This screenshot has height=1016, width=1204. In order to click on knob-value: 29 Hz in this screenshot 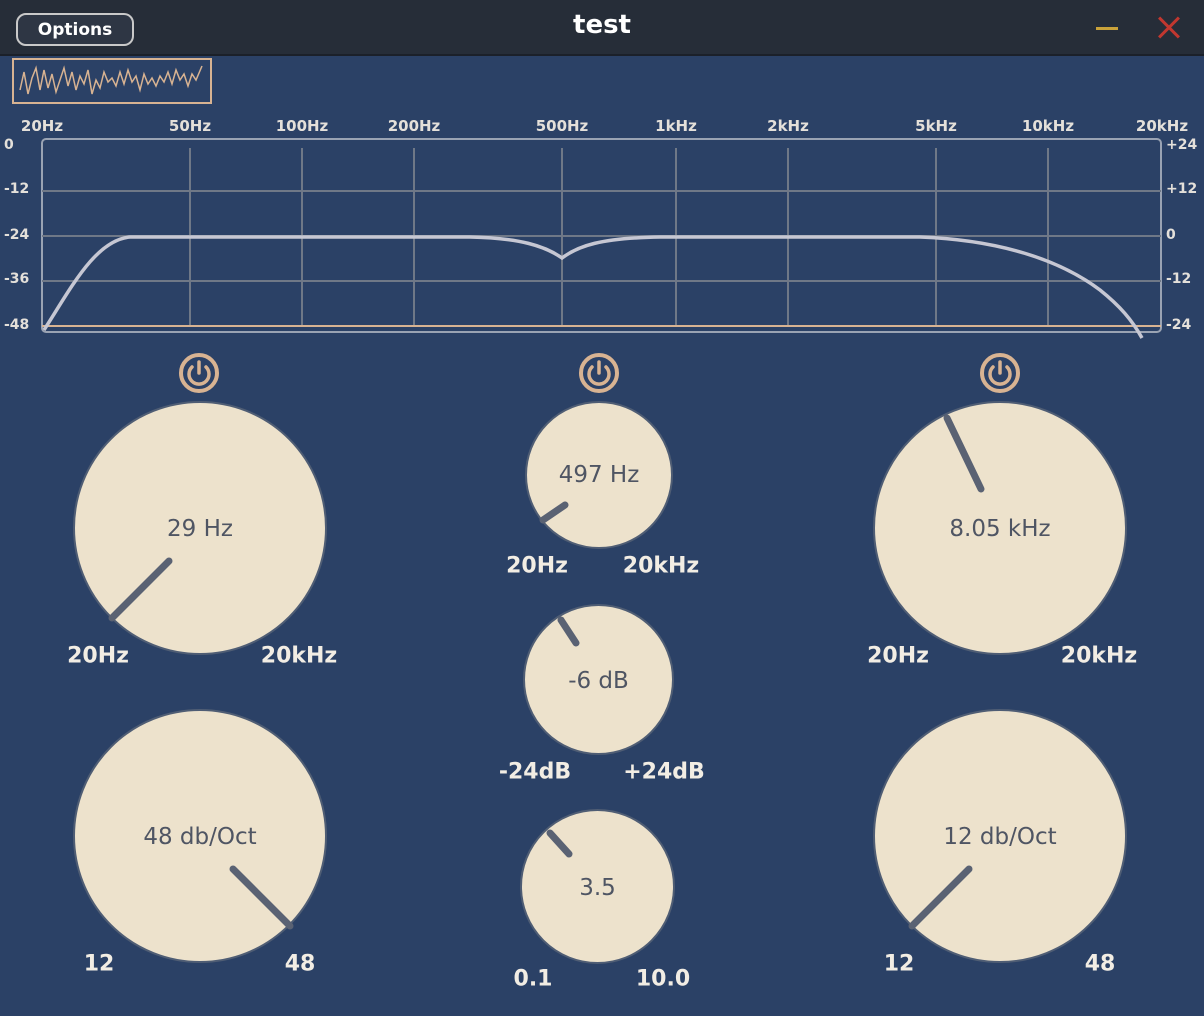, I will do `click(200, 529)`.